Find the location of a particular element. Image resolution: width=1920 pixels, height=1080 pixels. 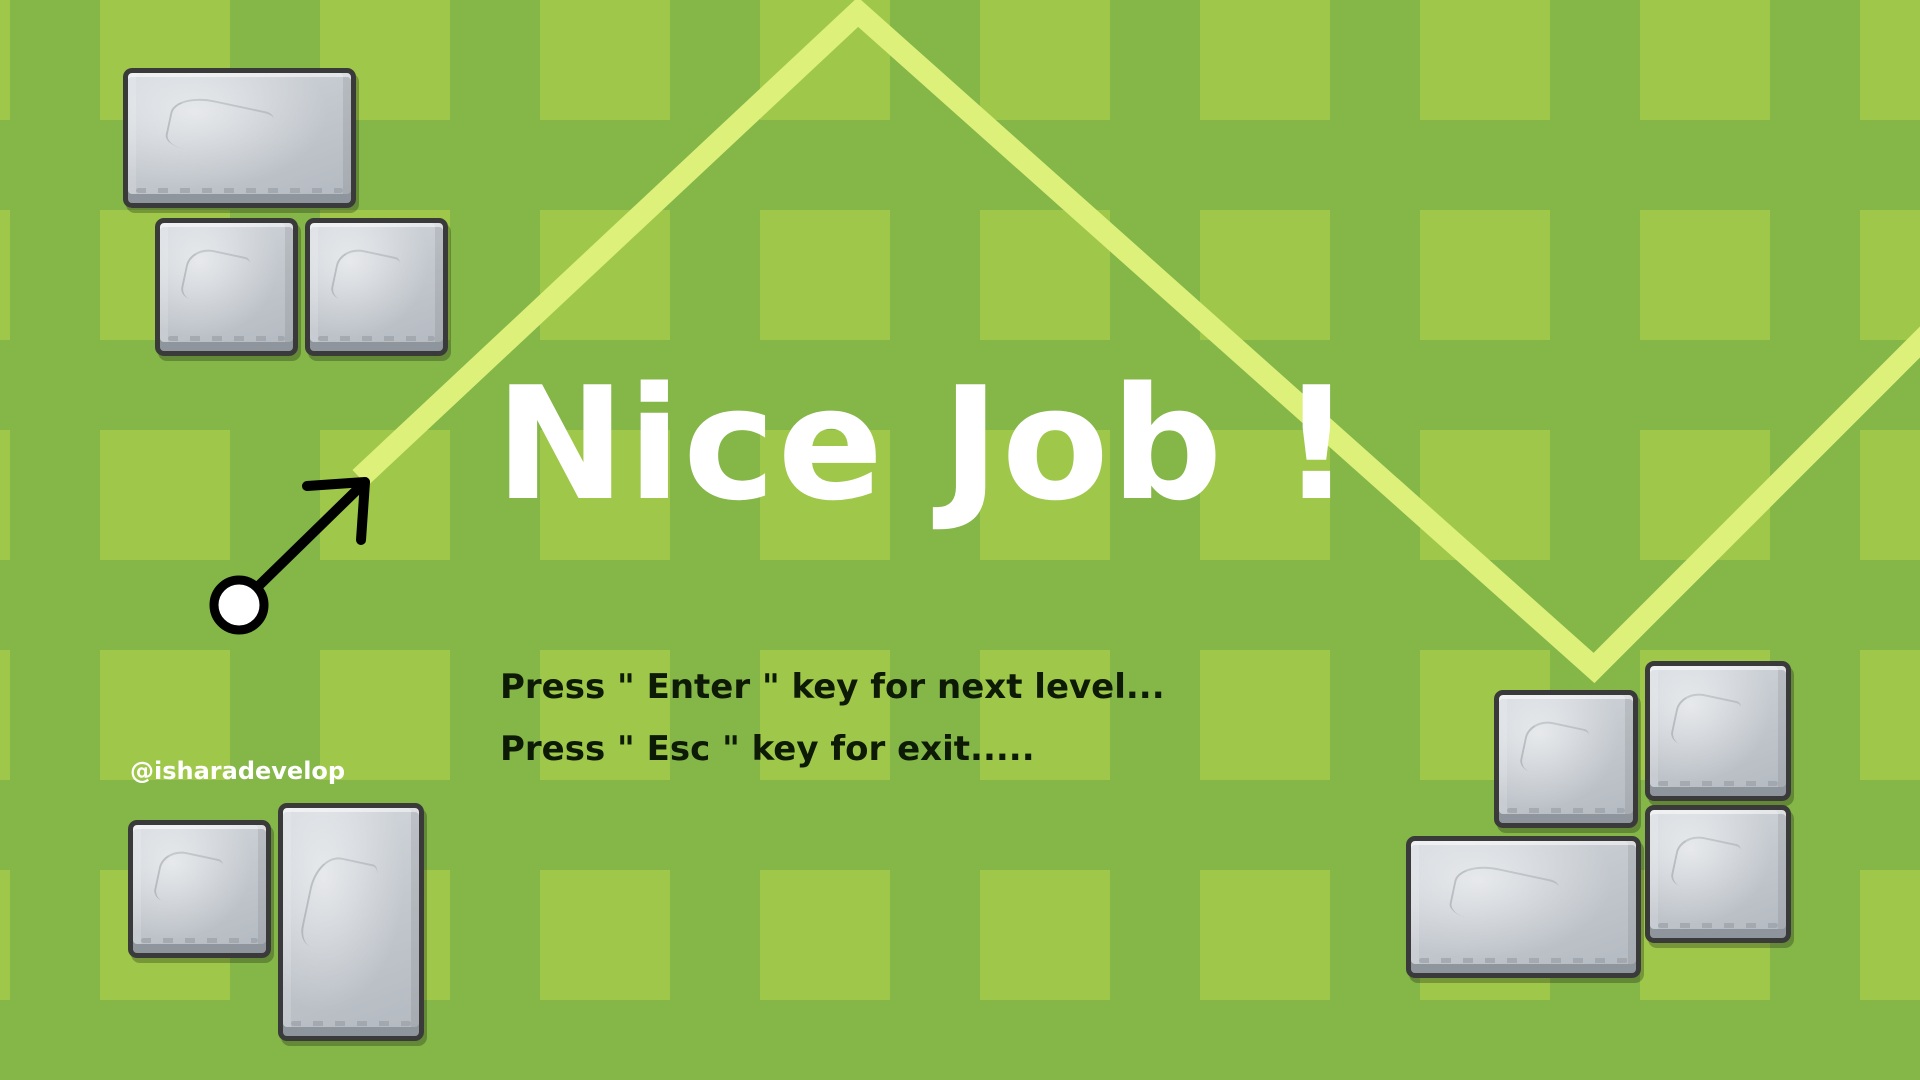

level-complete-title: Nice Job ! is located at coordinates (924, 444).